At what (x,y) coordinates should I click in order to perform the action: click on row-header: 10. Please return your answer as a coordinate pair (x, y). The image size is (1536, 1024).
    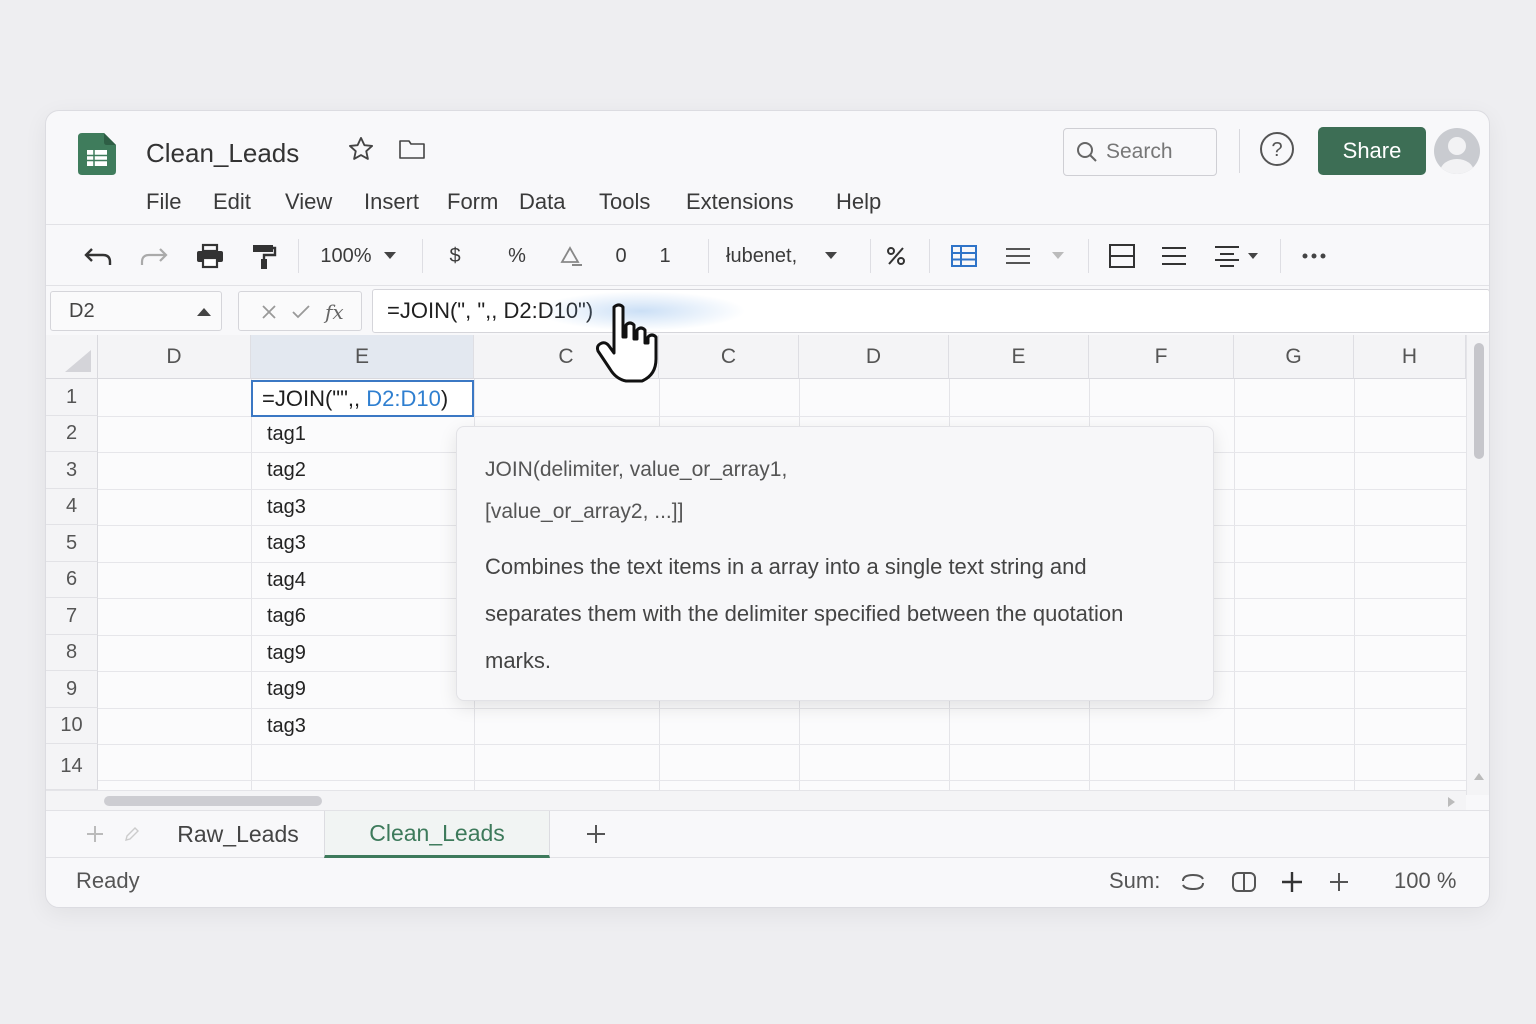
    Looking at the image, I should click on (72, 726).